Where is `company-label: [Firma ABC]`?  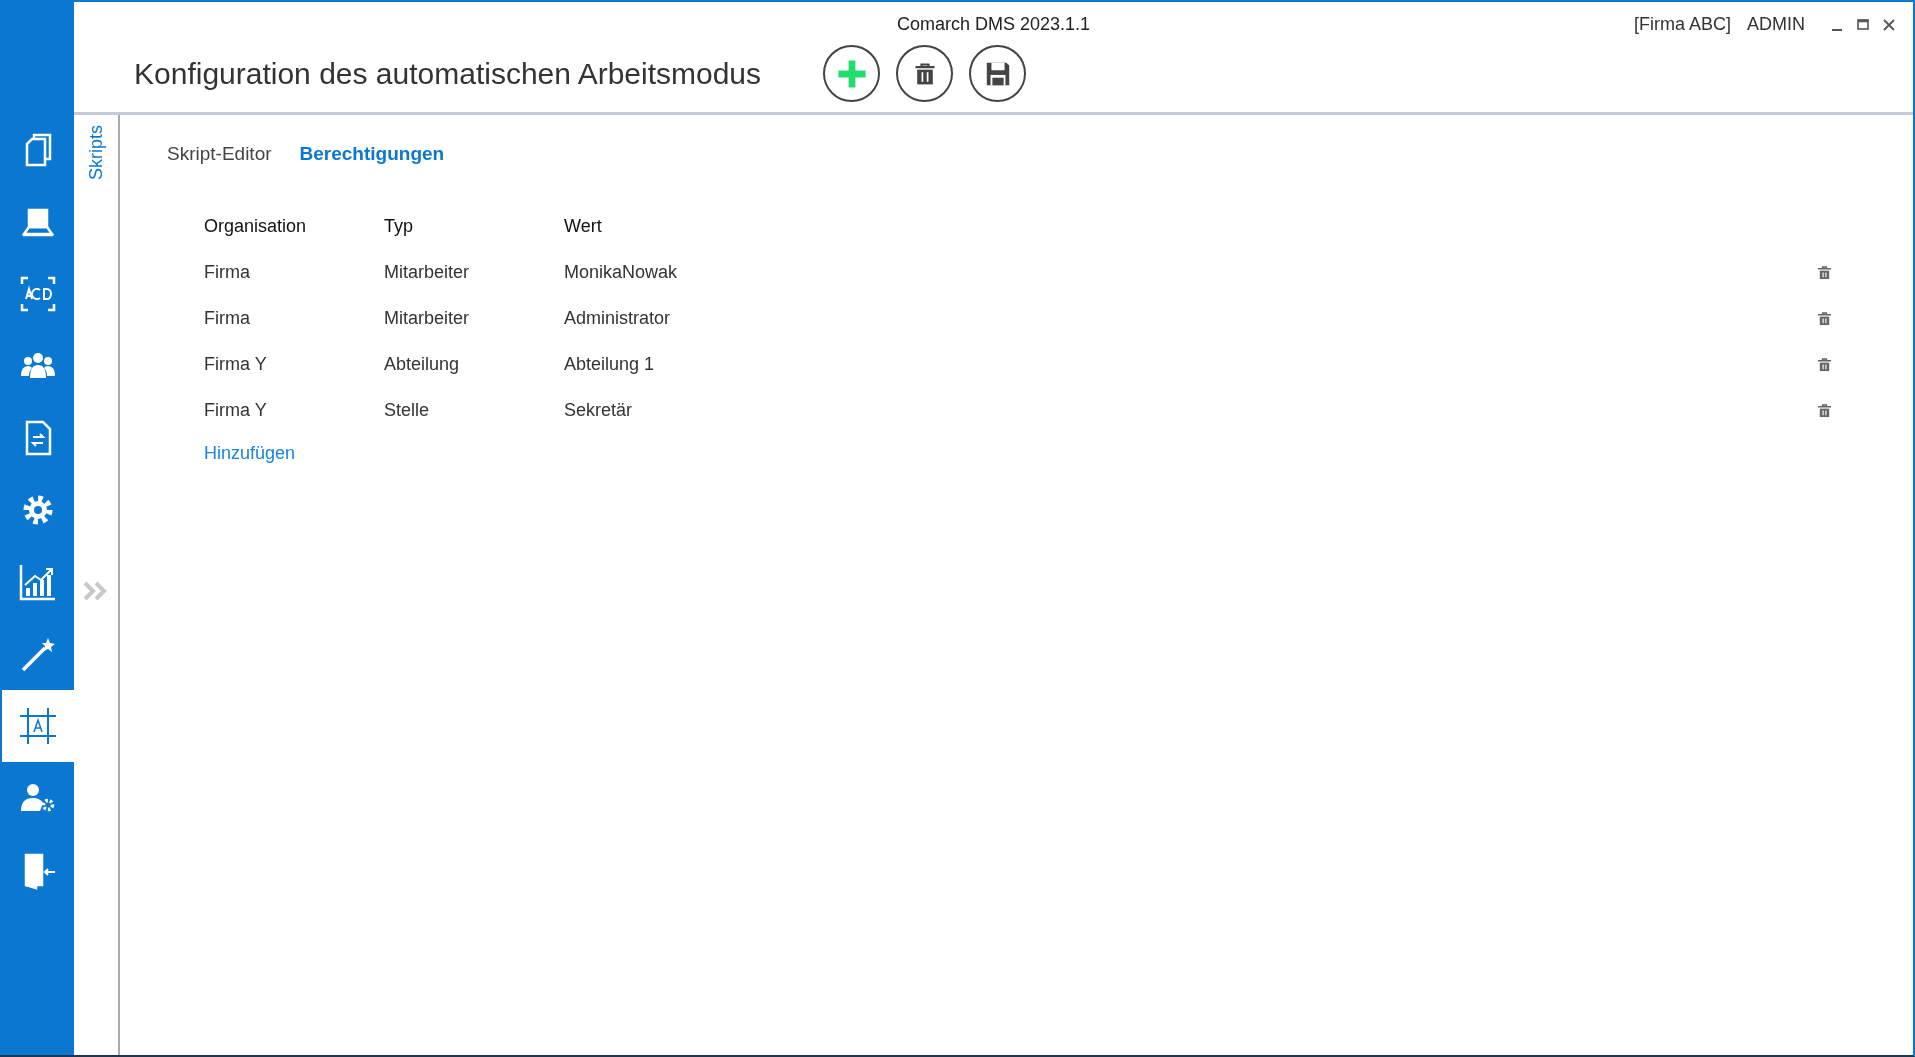 company-label: [Firma ABC] is located at coordinates (1682, 24).